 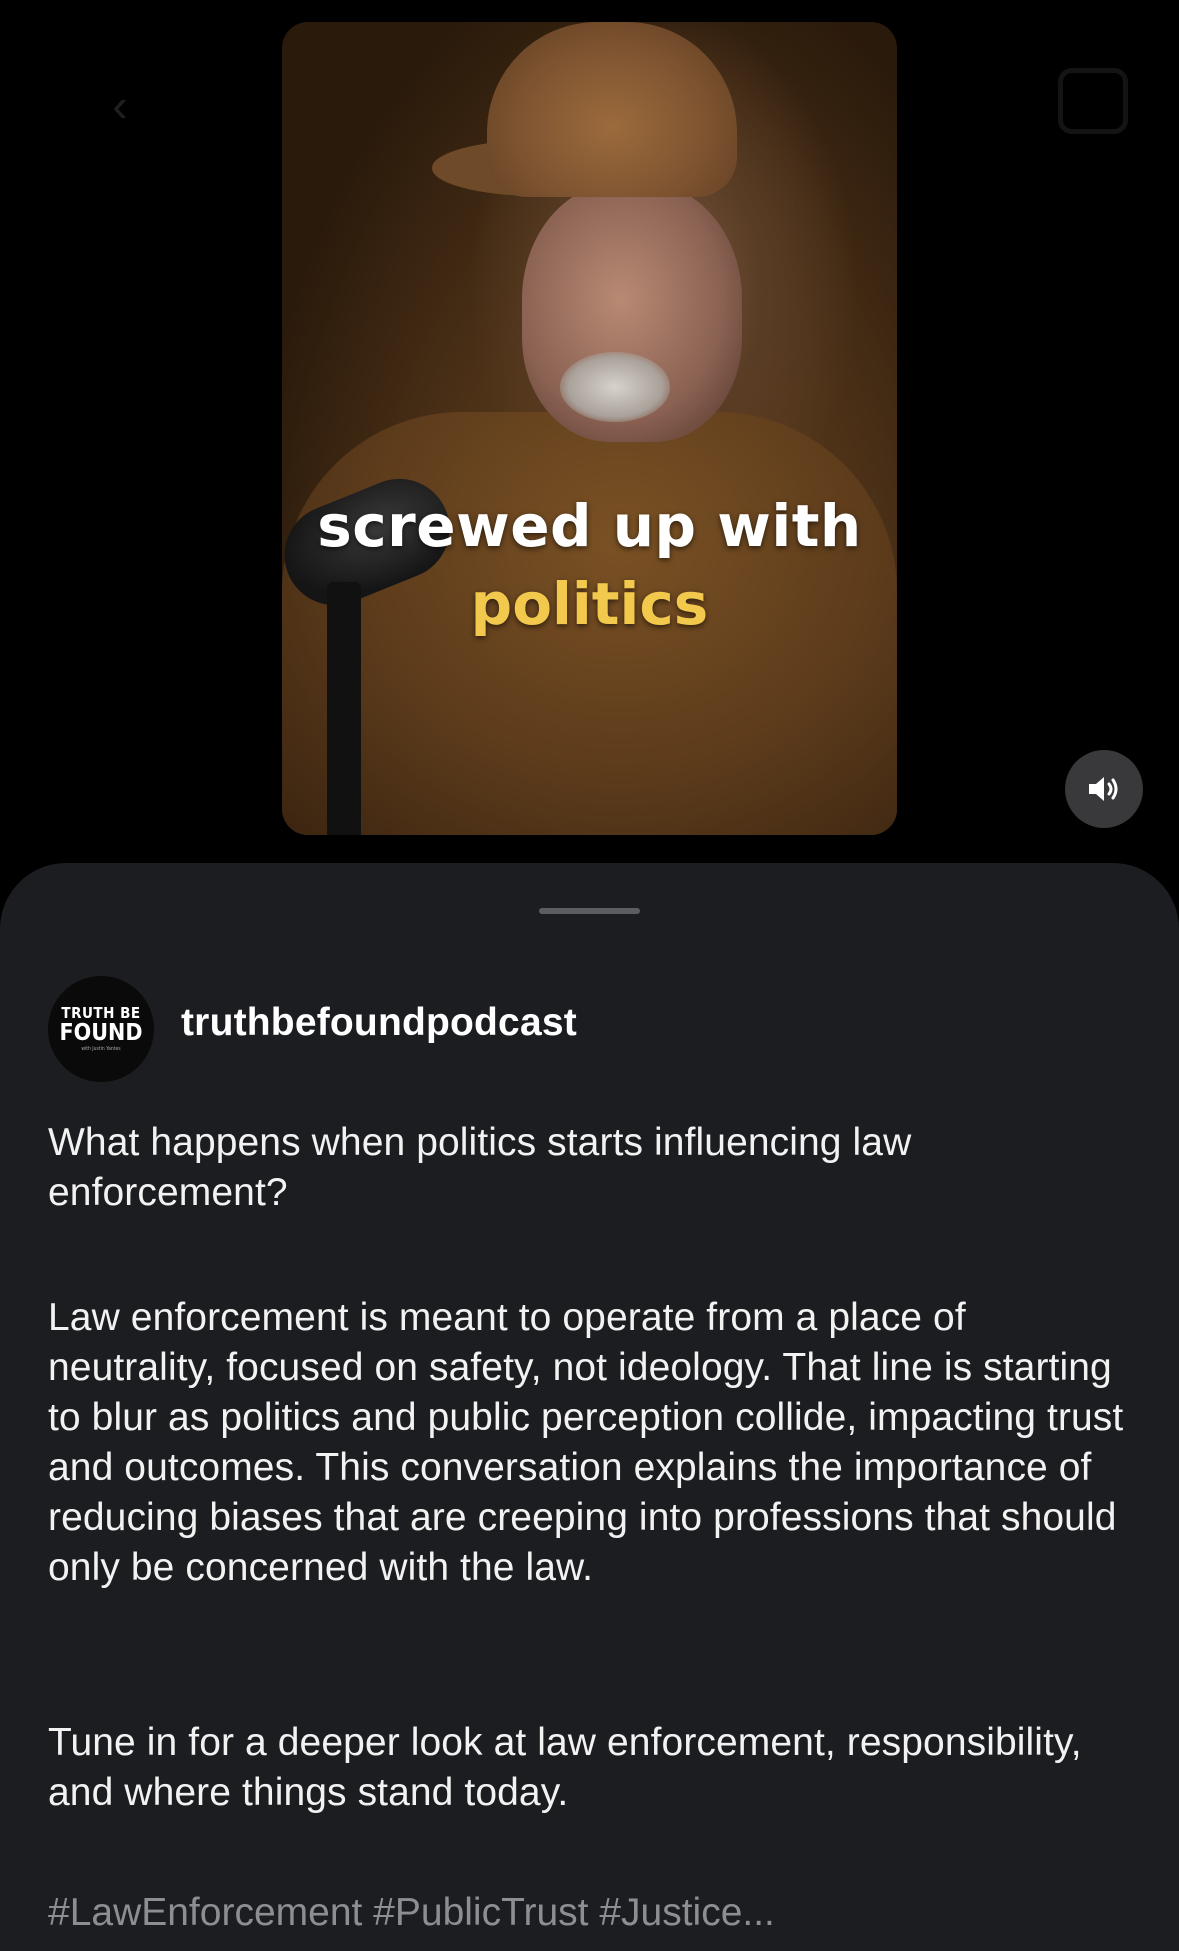 What do you see at coordinates (101, 1032) in the screenshot?
I see `avatar-text-line2: FOUND` at bounding box center [101, 1032].